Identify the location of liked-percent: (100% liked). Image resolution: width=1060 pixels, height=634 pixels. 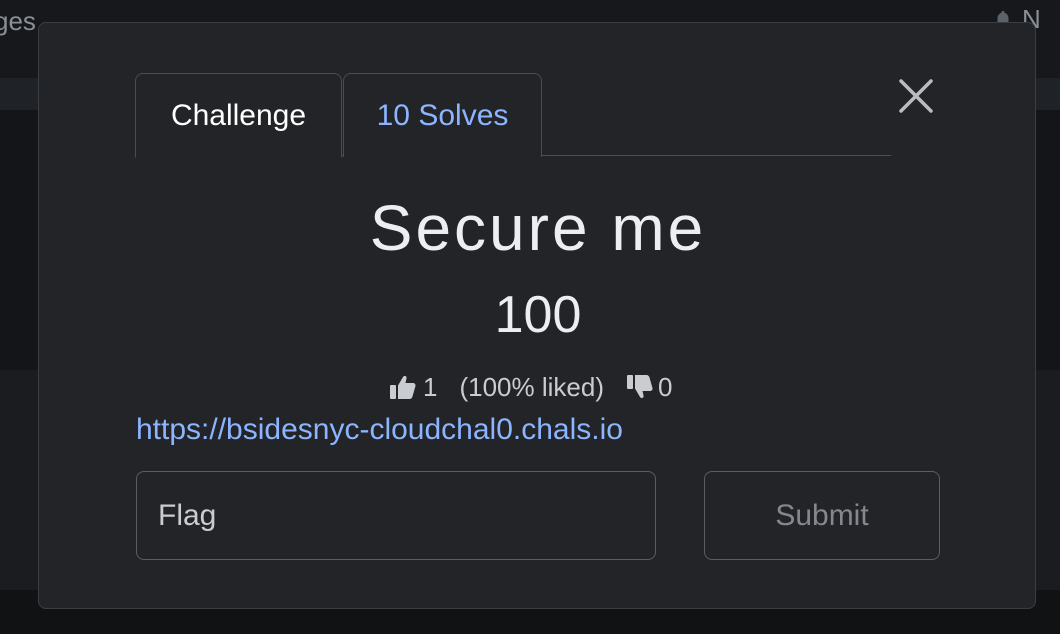
(531, 386).